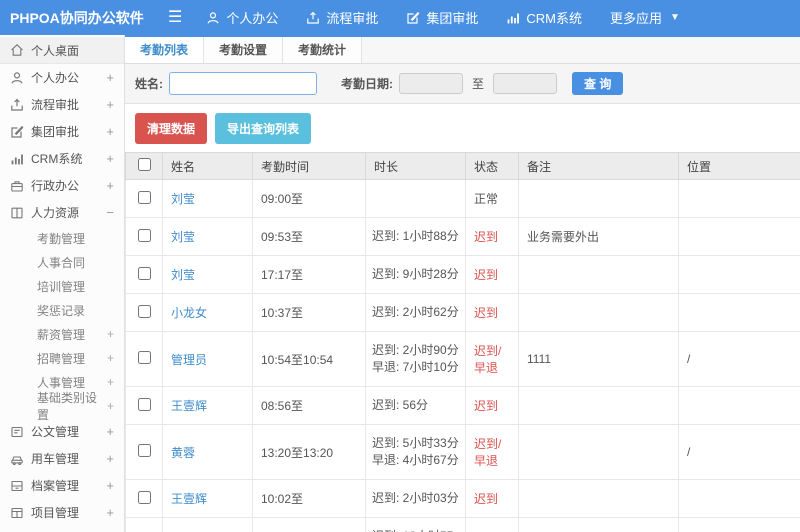 The image size is (800, 532). I want to click on collapse-minus-icon: −, so click(110, 212).